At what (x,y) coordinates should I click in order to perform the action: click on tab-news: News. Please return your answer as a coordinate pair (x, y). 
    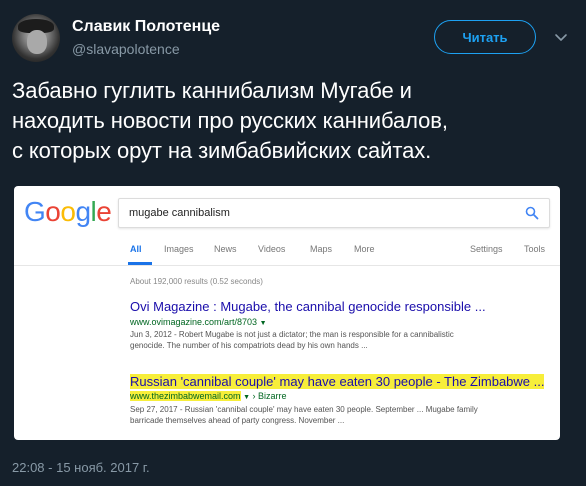
    Looking at the image, I should click on (225, 249).